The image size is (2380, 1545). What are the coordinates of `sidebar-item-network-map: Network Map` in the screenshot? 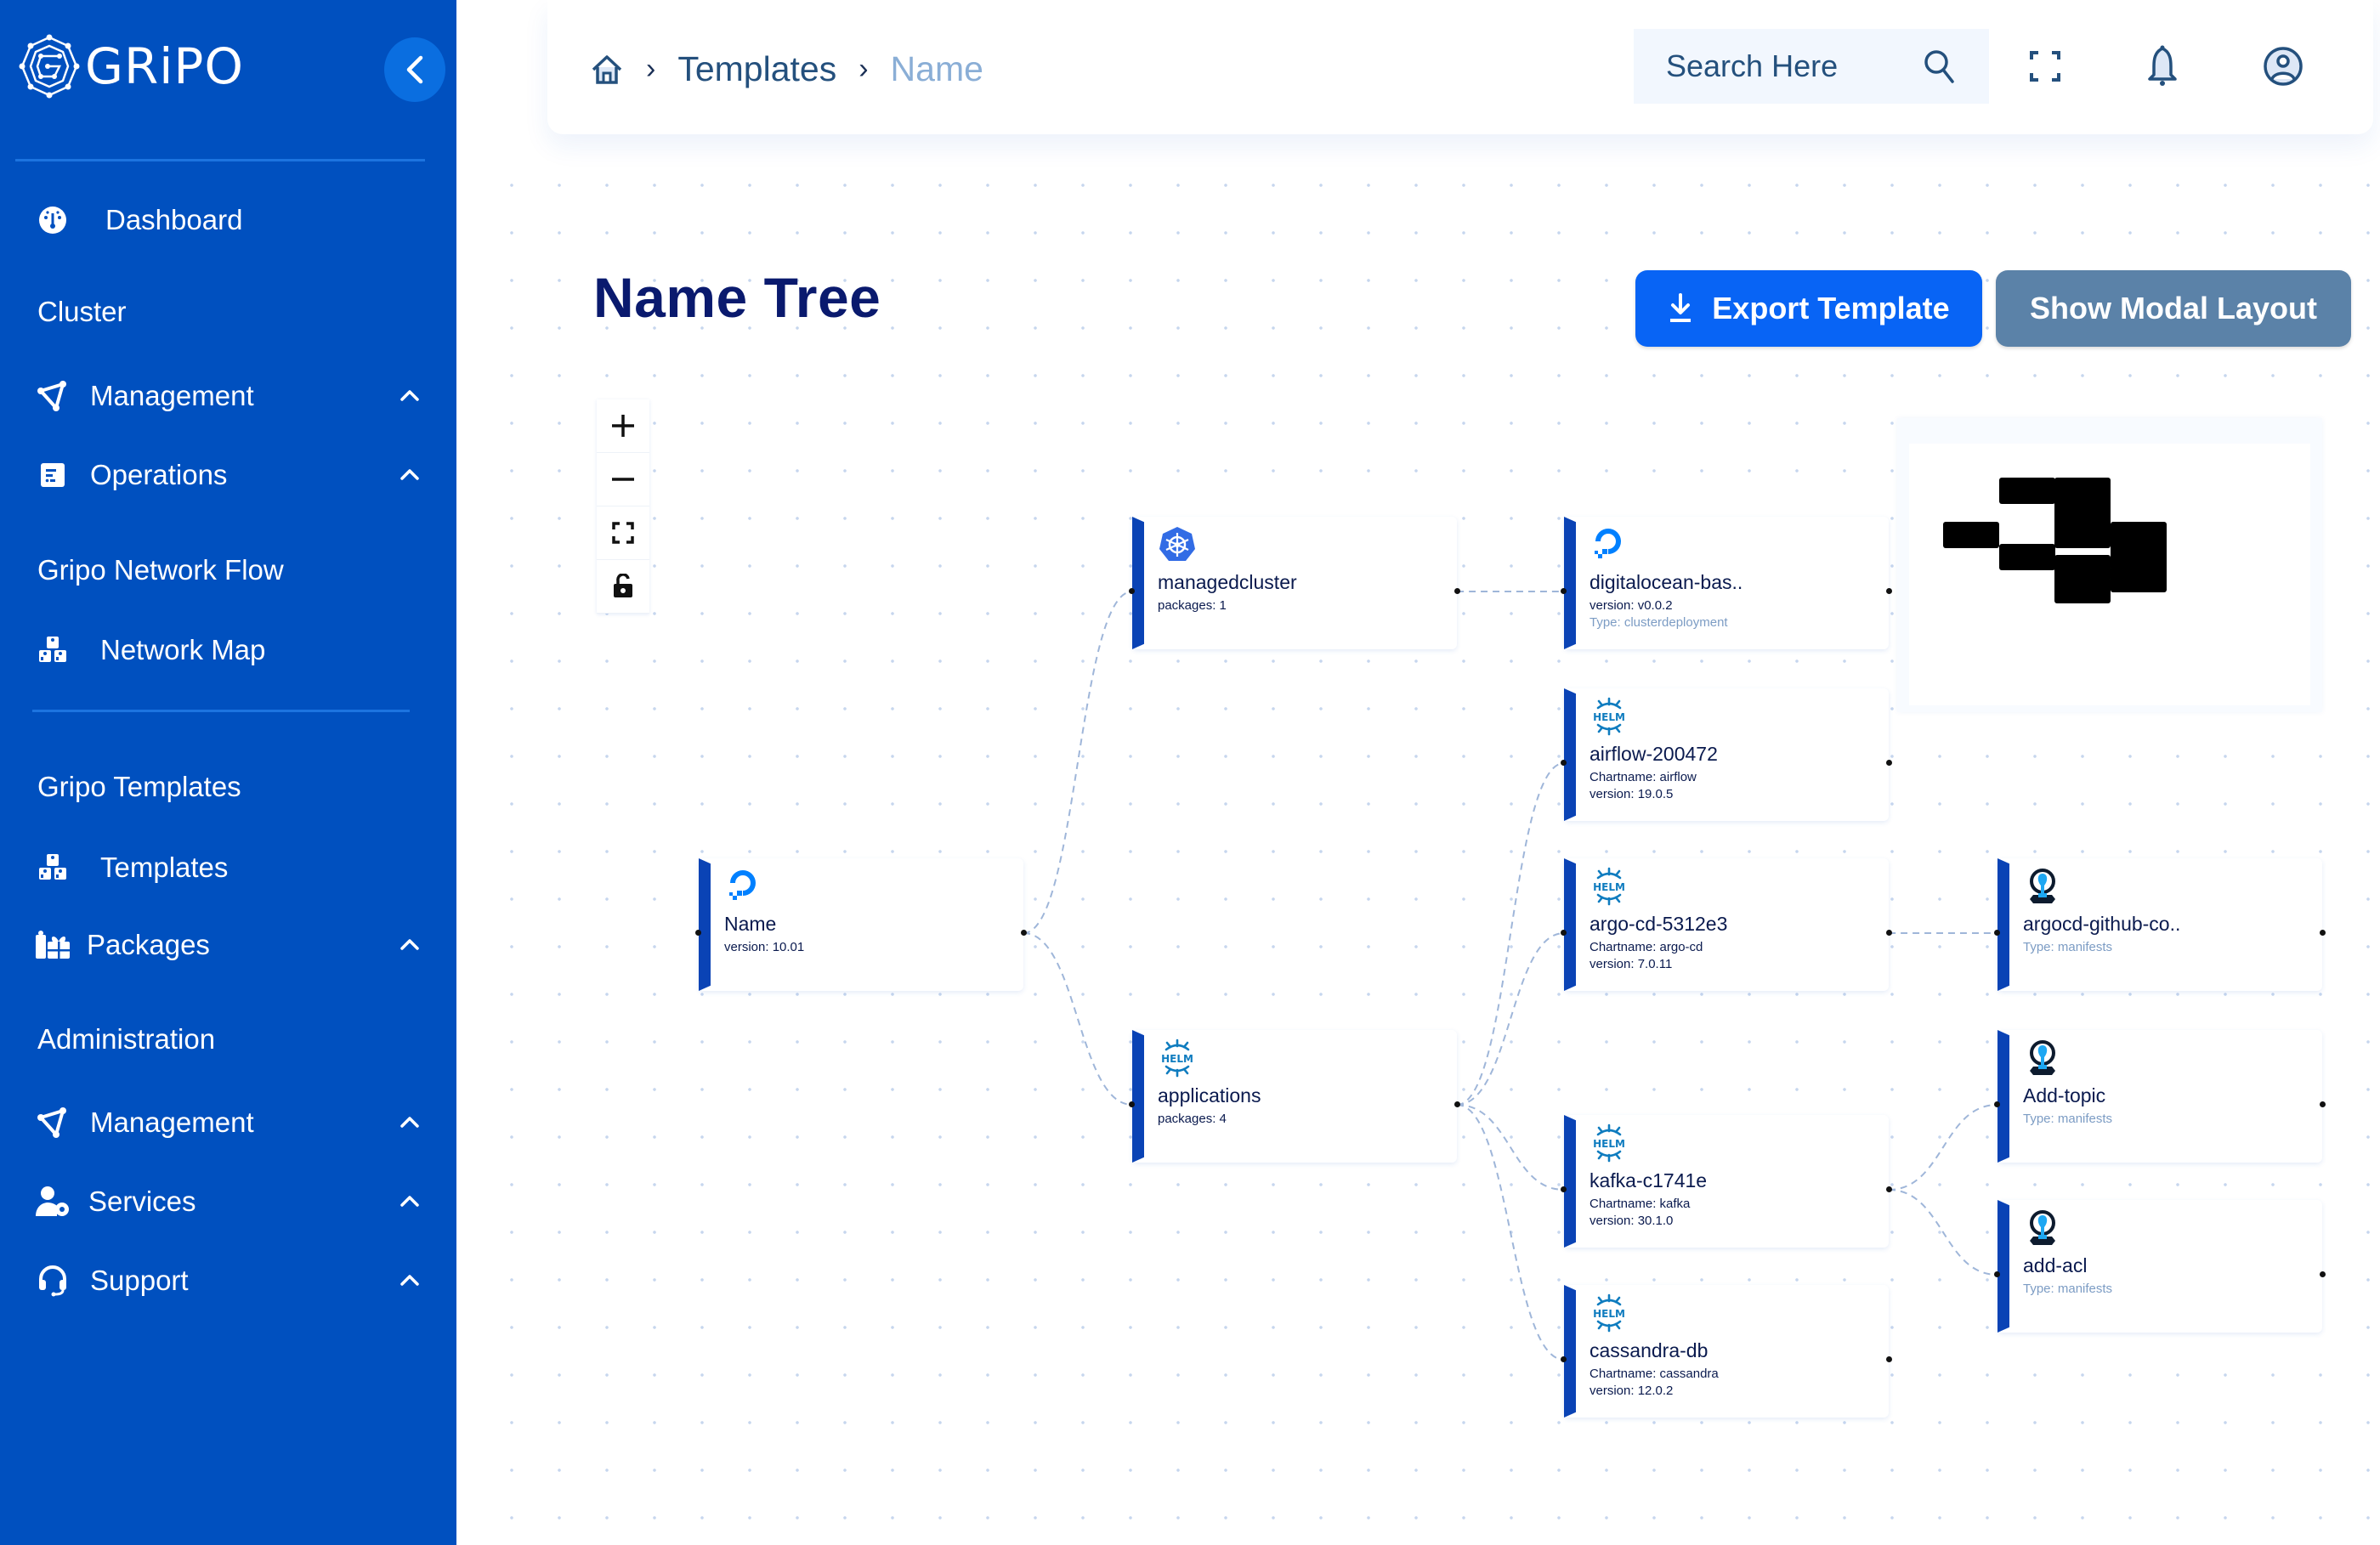 It's located at (228, 650).